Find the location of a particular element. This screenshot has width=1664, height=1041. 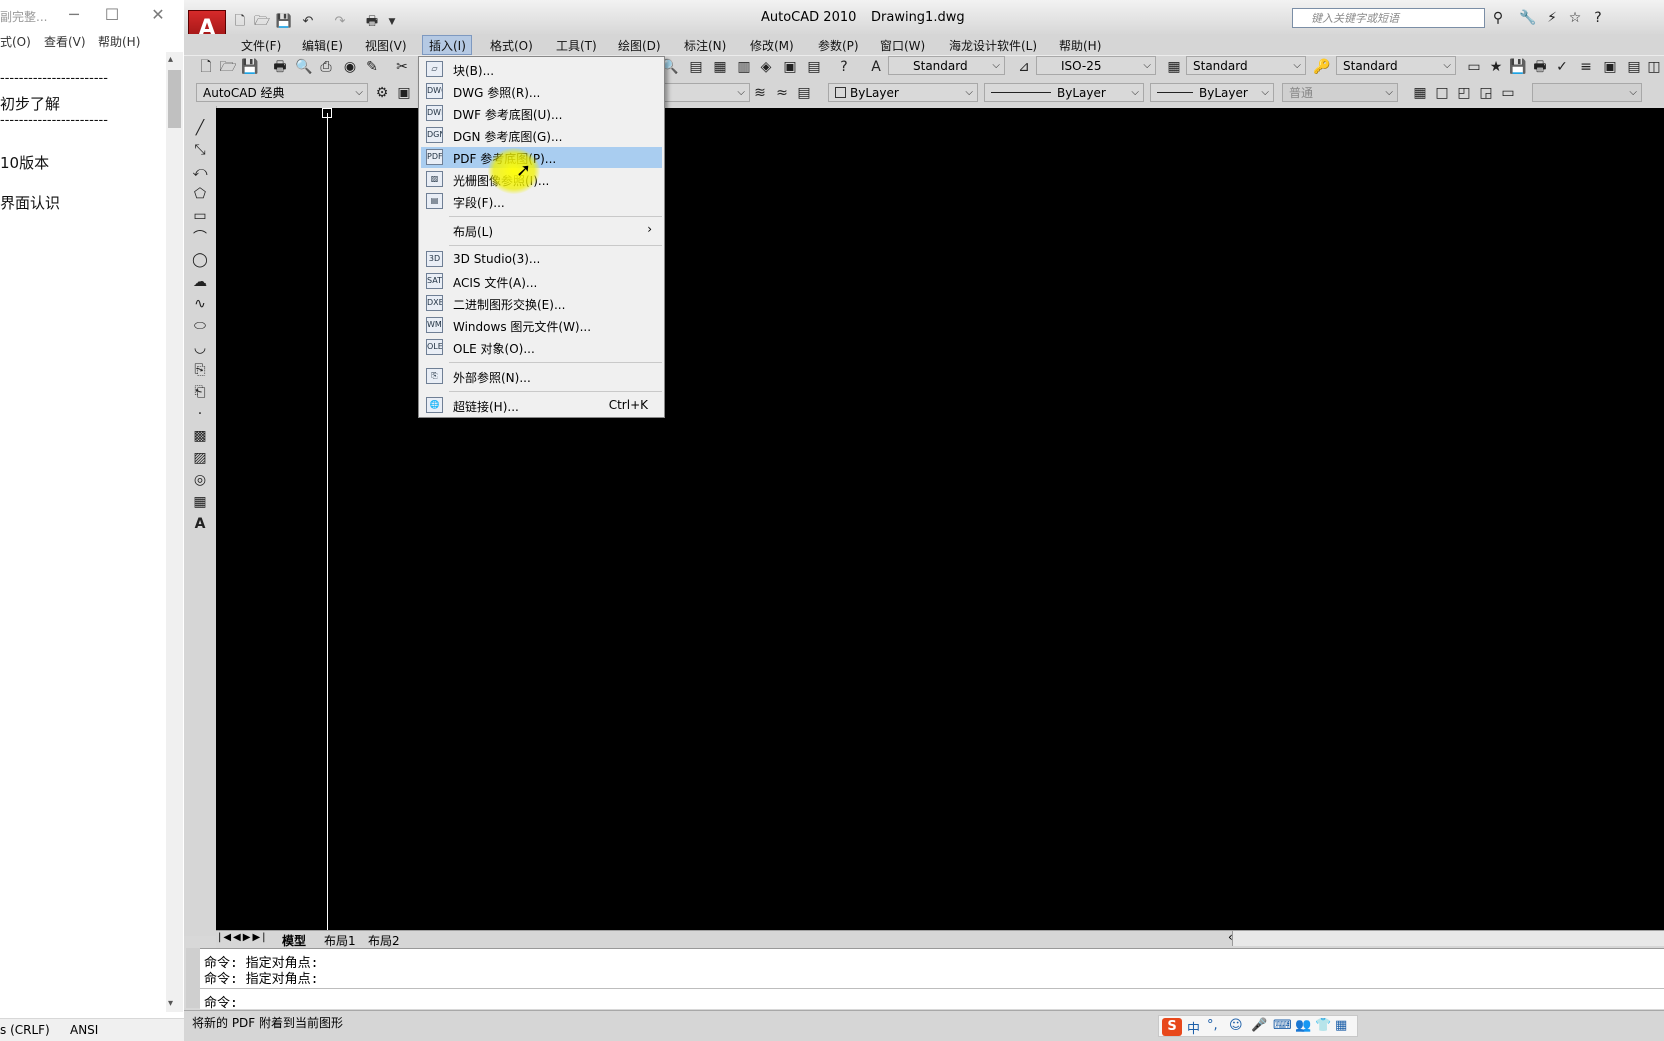

maximize-icon: ☐ is located at coordinates (112, 15).